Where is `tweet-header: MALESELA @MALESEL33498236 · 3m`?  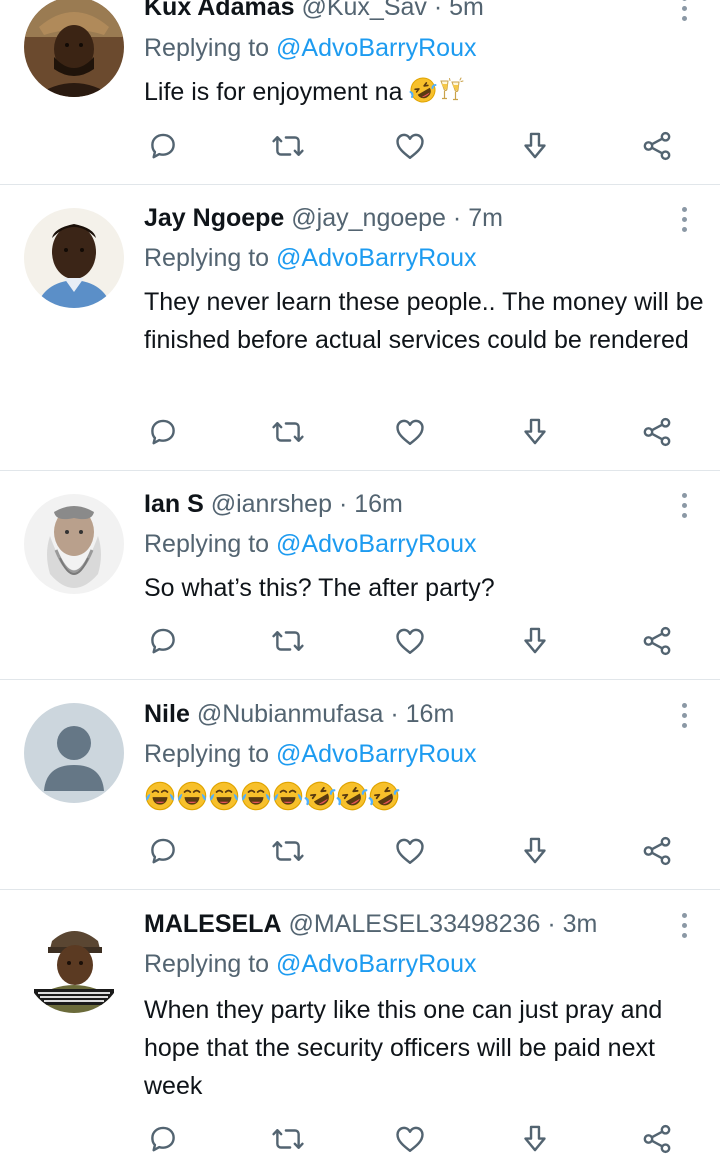 tweet-header: MALESELA @MALESEL33498236 · 3m is located at coordinates (370, 924).